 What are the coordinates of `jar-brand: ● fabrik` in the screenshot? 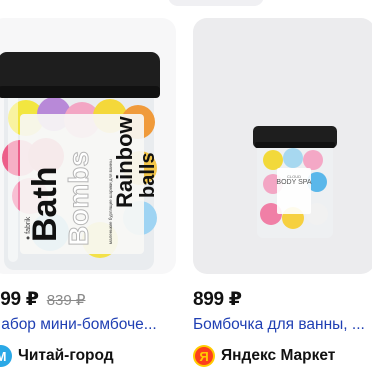 It's located at (28, 228).